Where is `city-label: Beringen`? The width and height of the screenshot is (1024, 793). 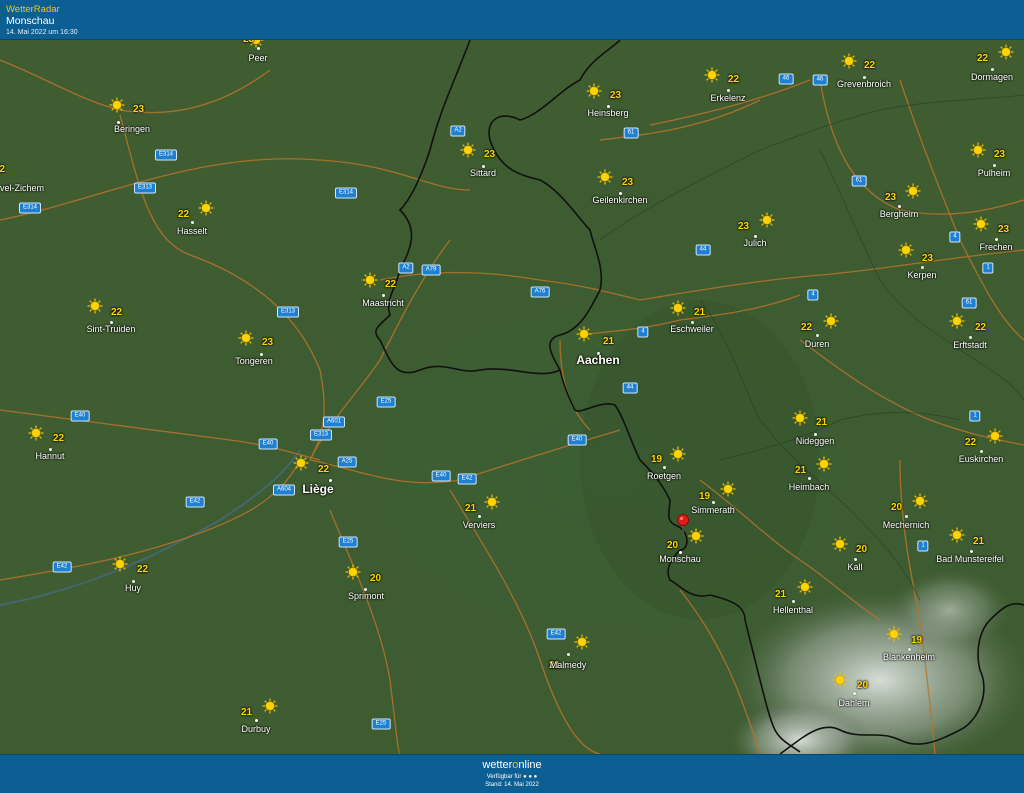 city-label: Beringen is located at coordinates (132, 129).